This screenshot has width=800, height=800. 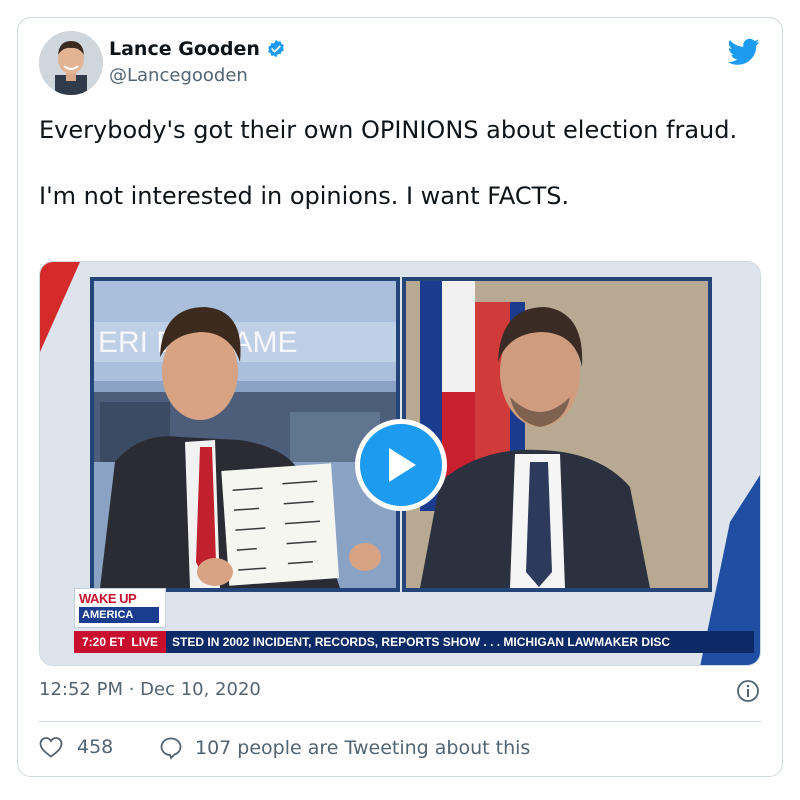 I want to click on verified-badge-icon, so click(x=276, y=48).